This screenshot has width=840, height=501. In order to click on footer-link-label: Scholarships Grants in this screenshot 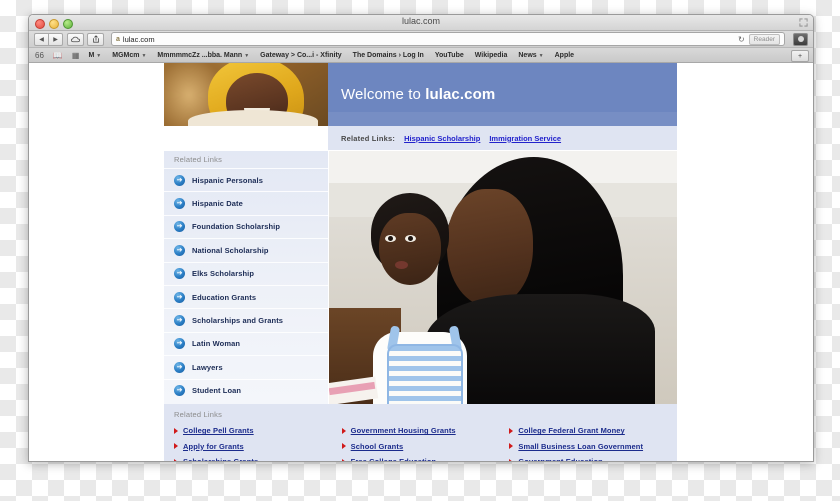, I will do `click(220, 459)`.